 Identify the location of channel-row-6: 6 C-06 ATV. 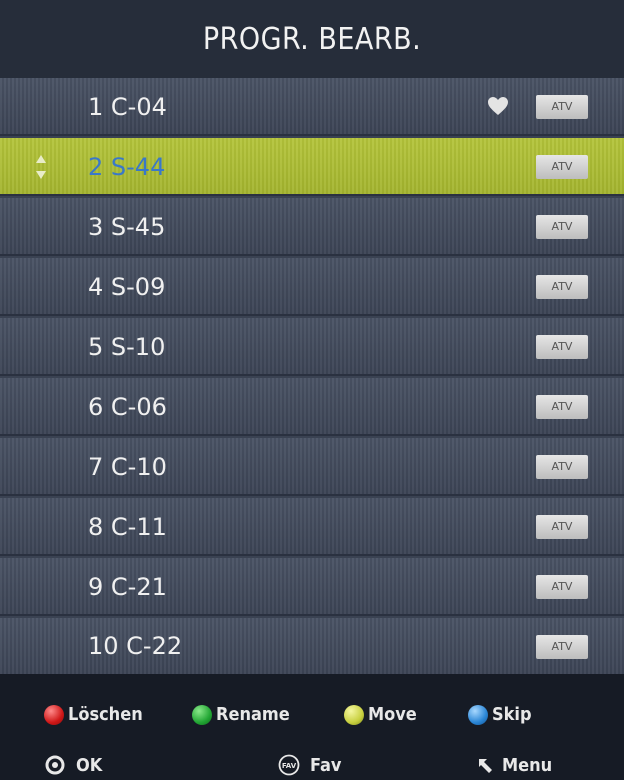
(312, 407).